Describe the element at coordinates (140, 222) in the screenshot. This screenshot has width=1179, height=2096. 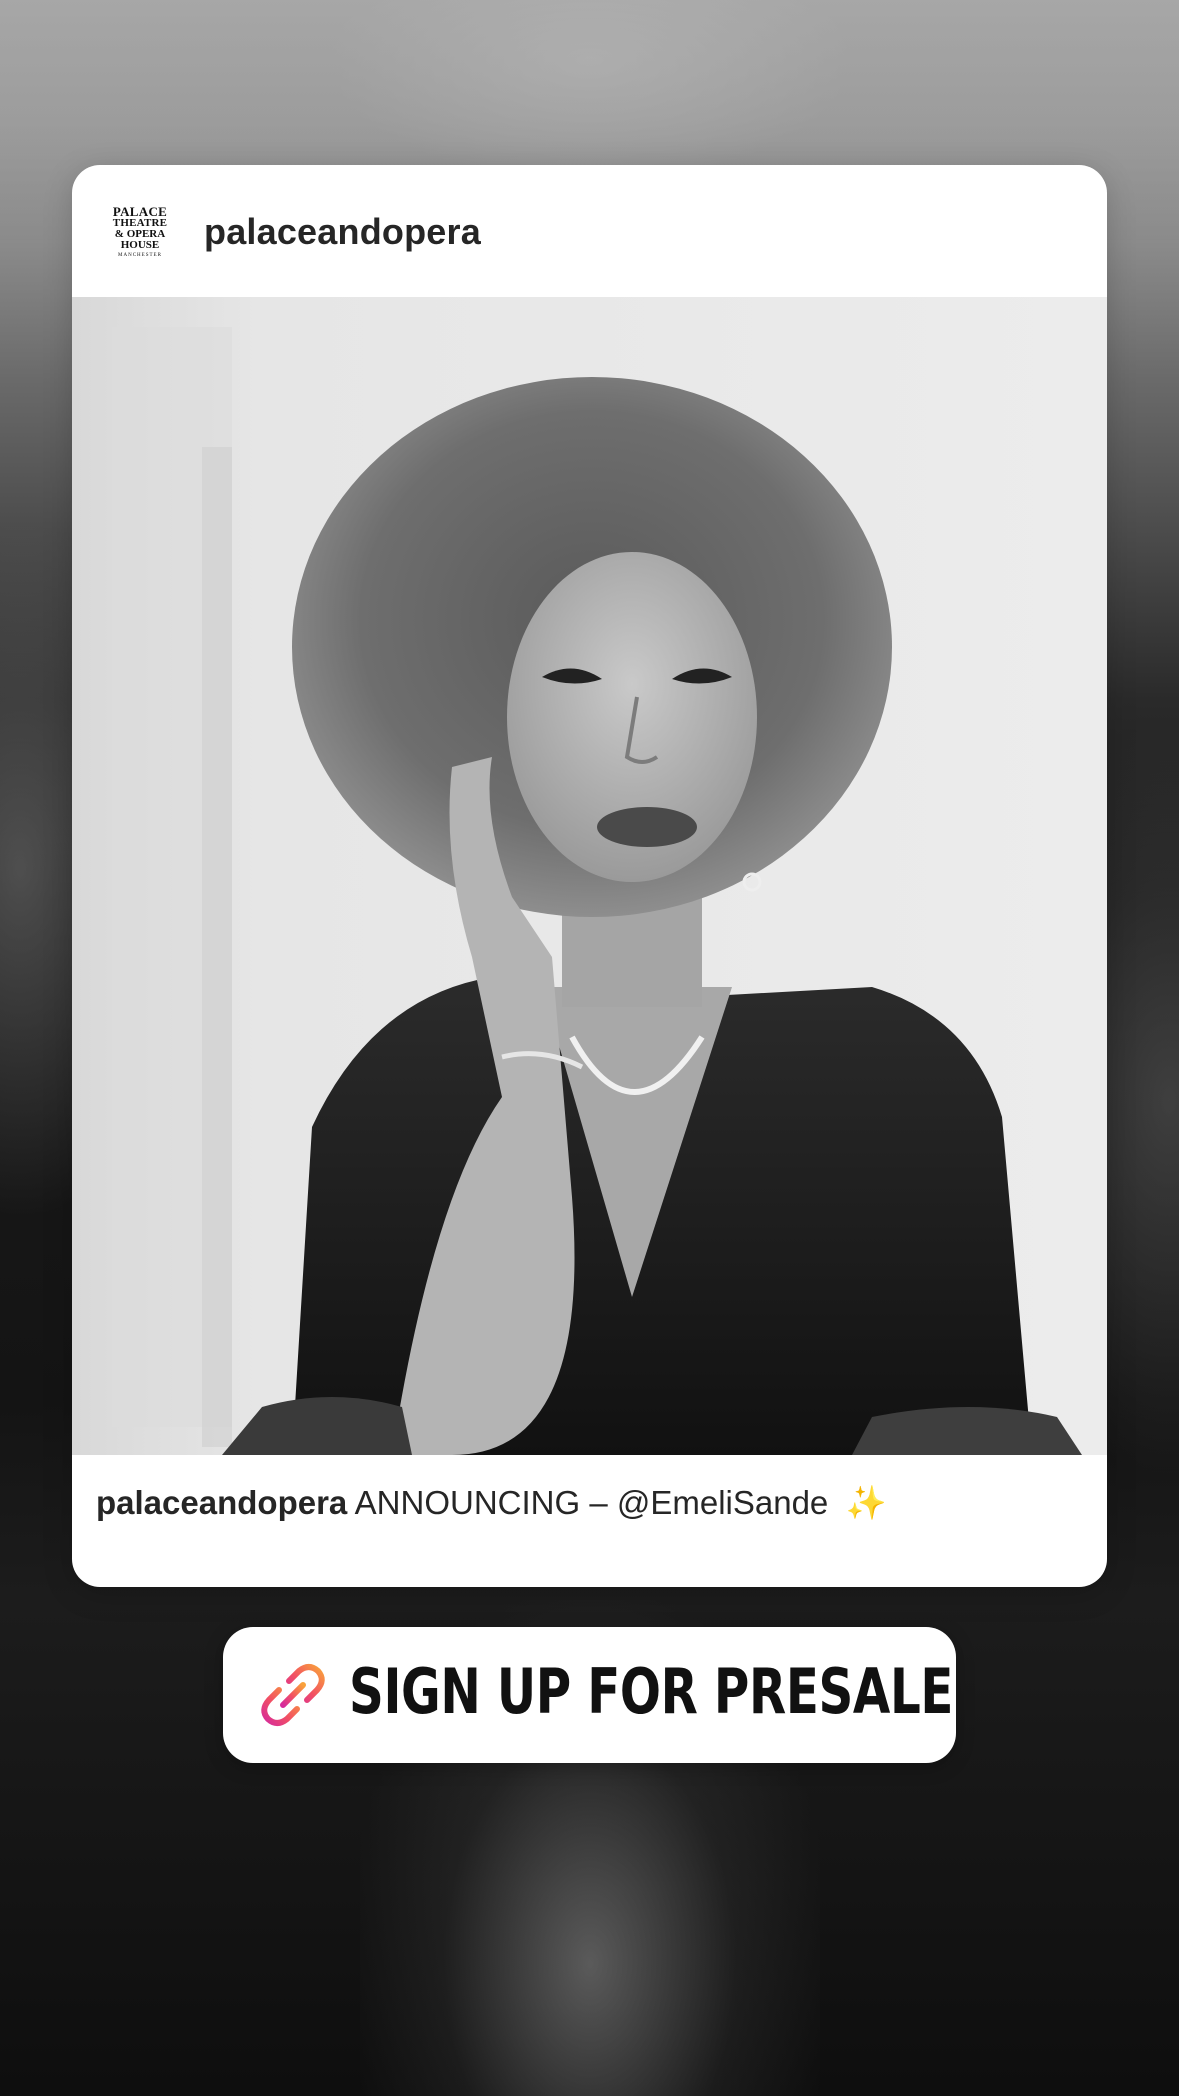
I see `logo-line-2: THEATRE` at that location.